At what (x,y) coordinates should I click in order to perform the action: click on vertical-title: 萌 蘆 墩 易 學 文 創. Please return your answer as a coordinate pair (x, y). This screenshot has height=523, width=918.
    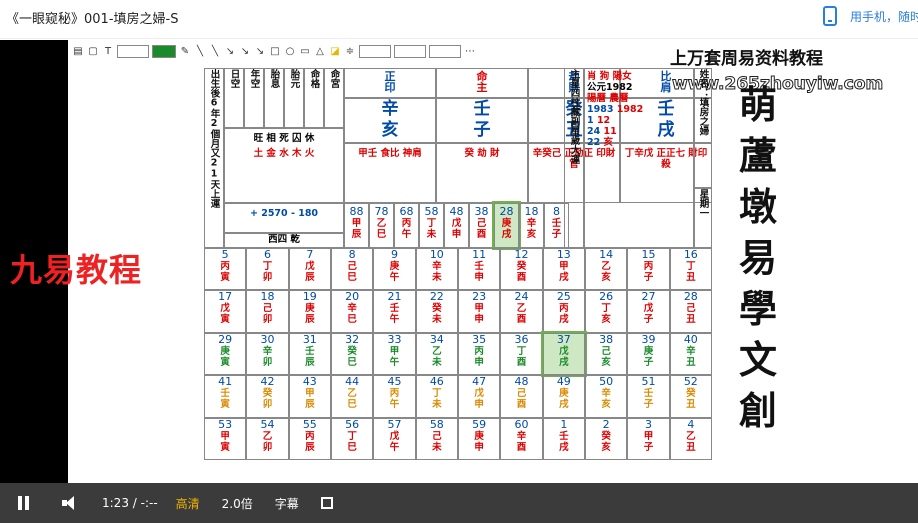
    Looking at the image, I should click on (758, 258).